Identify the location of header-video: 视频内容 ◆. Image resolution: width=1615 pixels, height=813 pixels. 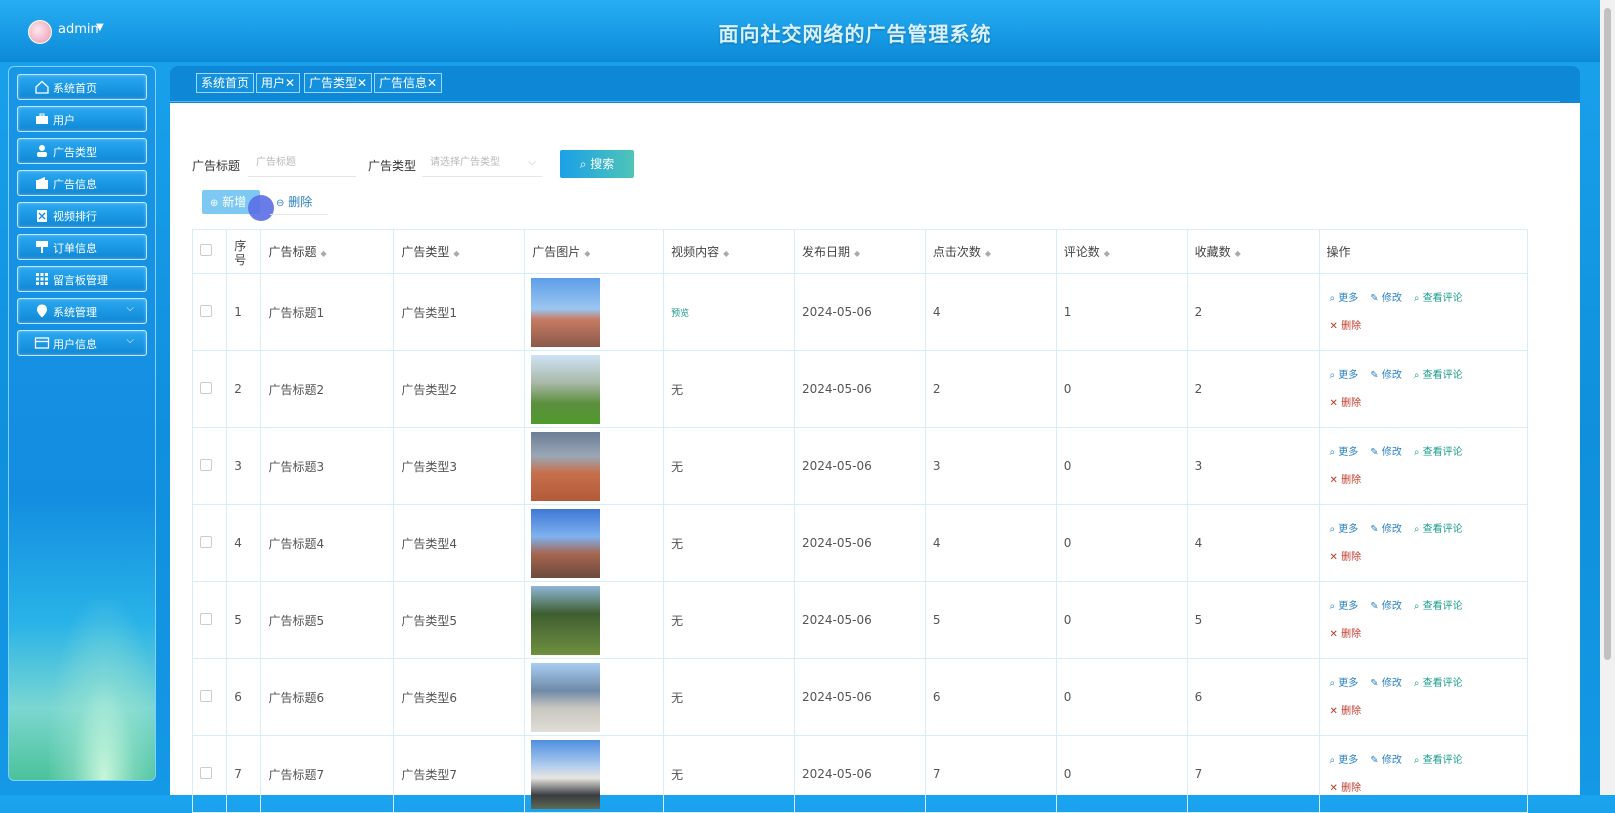
(729, 251).